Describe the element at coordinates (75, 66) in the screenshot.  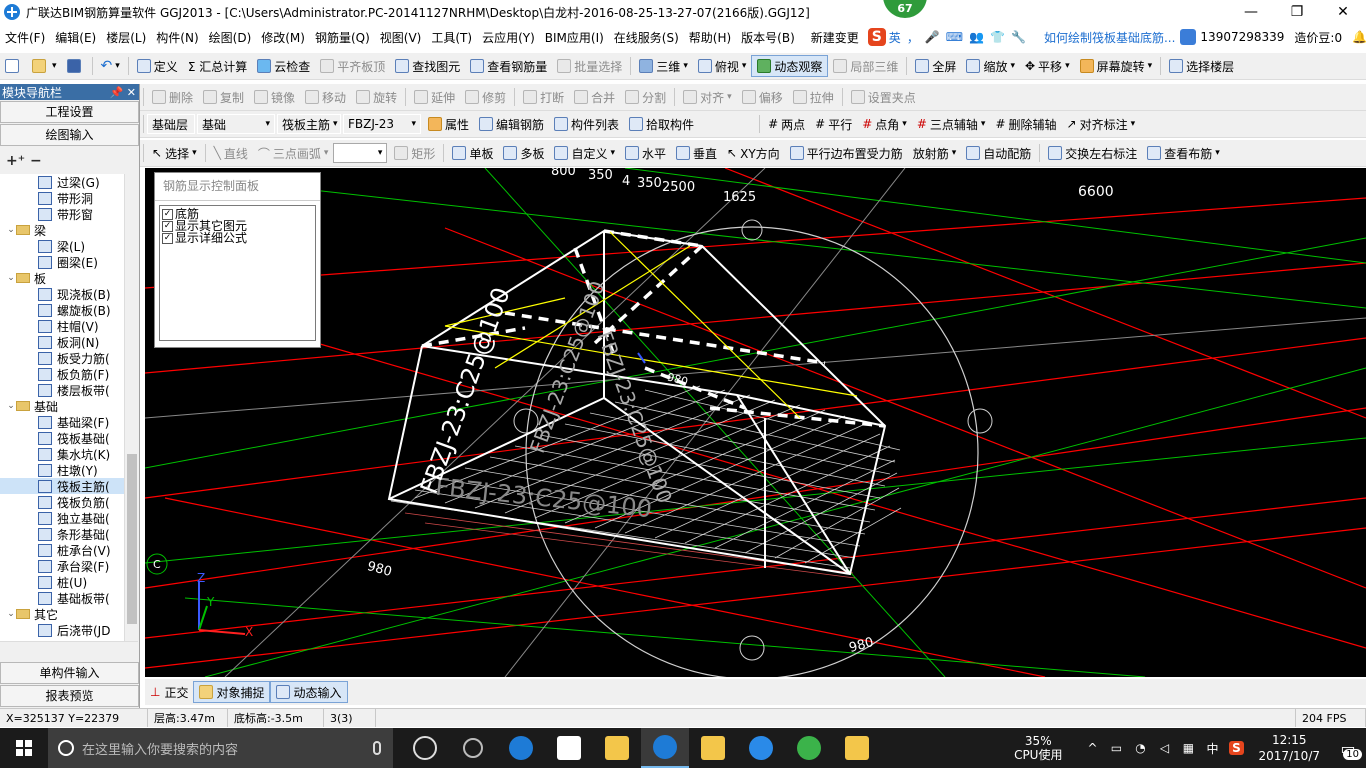
I see `save-button` at that location.